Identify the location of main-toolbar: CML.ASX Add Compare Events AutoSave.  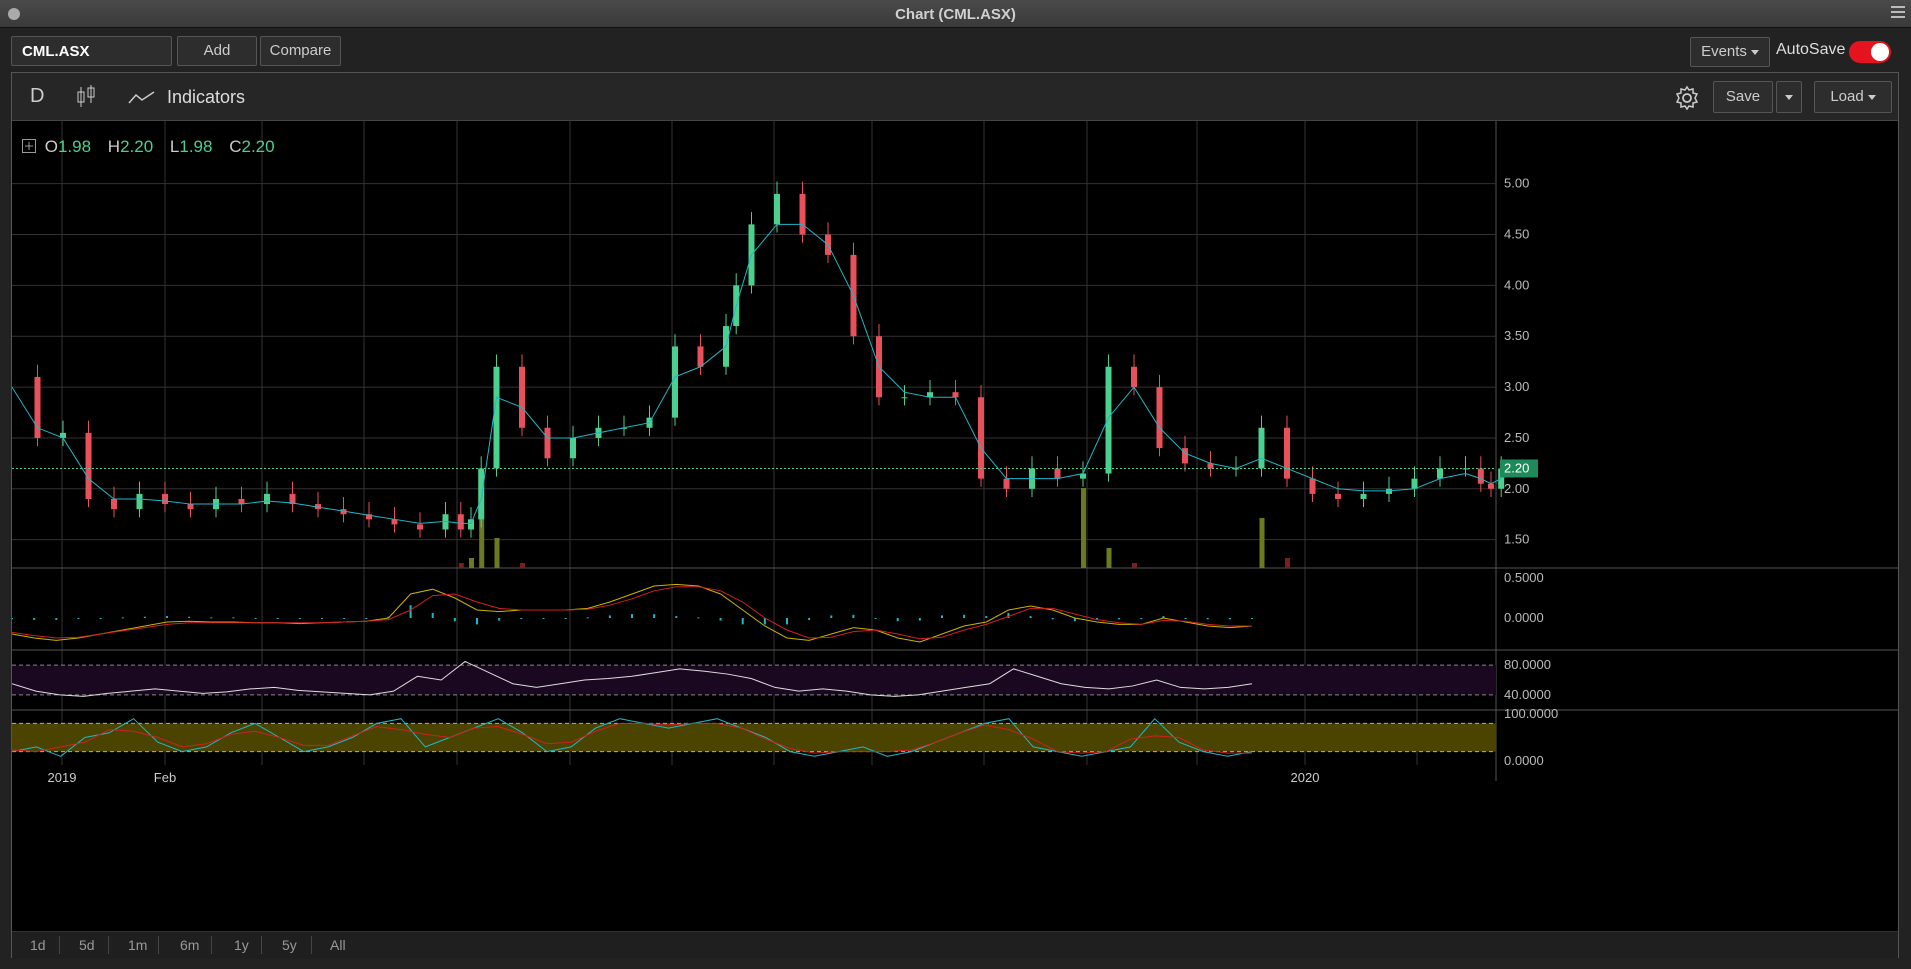
(955, 51).